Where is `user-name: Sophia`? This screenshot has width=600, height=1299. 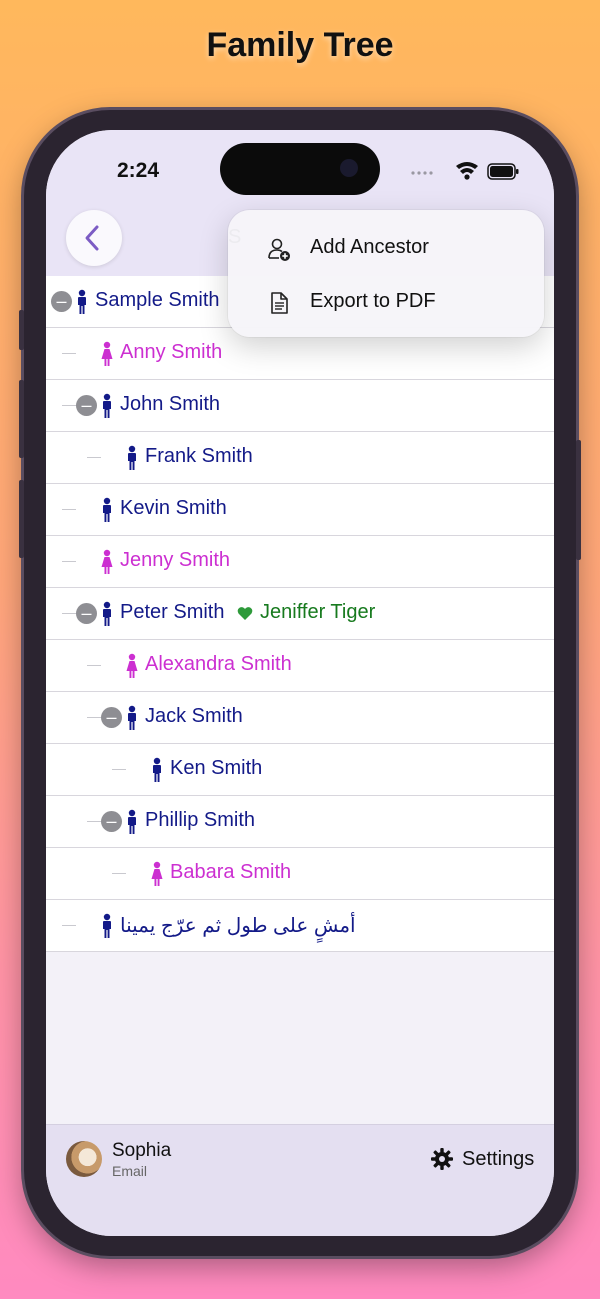
user-name: Sophia is located at coordinates (141, 1151).